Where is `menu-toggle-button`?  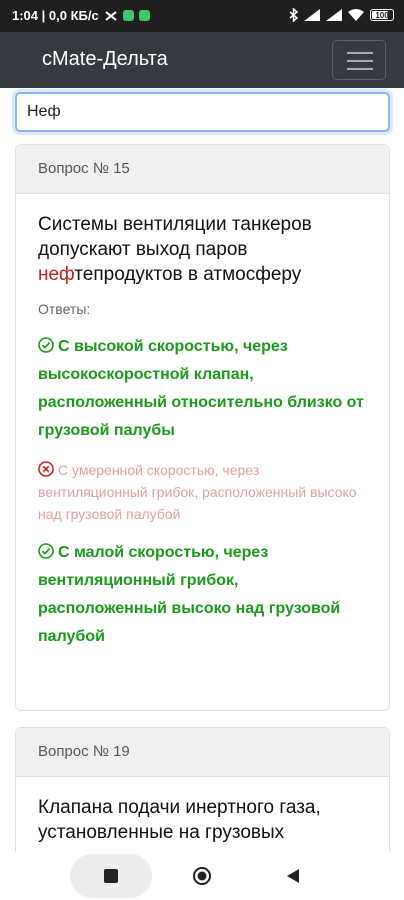
menu-toggle-button is located at coordinates (359, 60).